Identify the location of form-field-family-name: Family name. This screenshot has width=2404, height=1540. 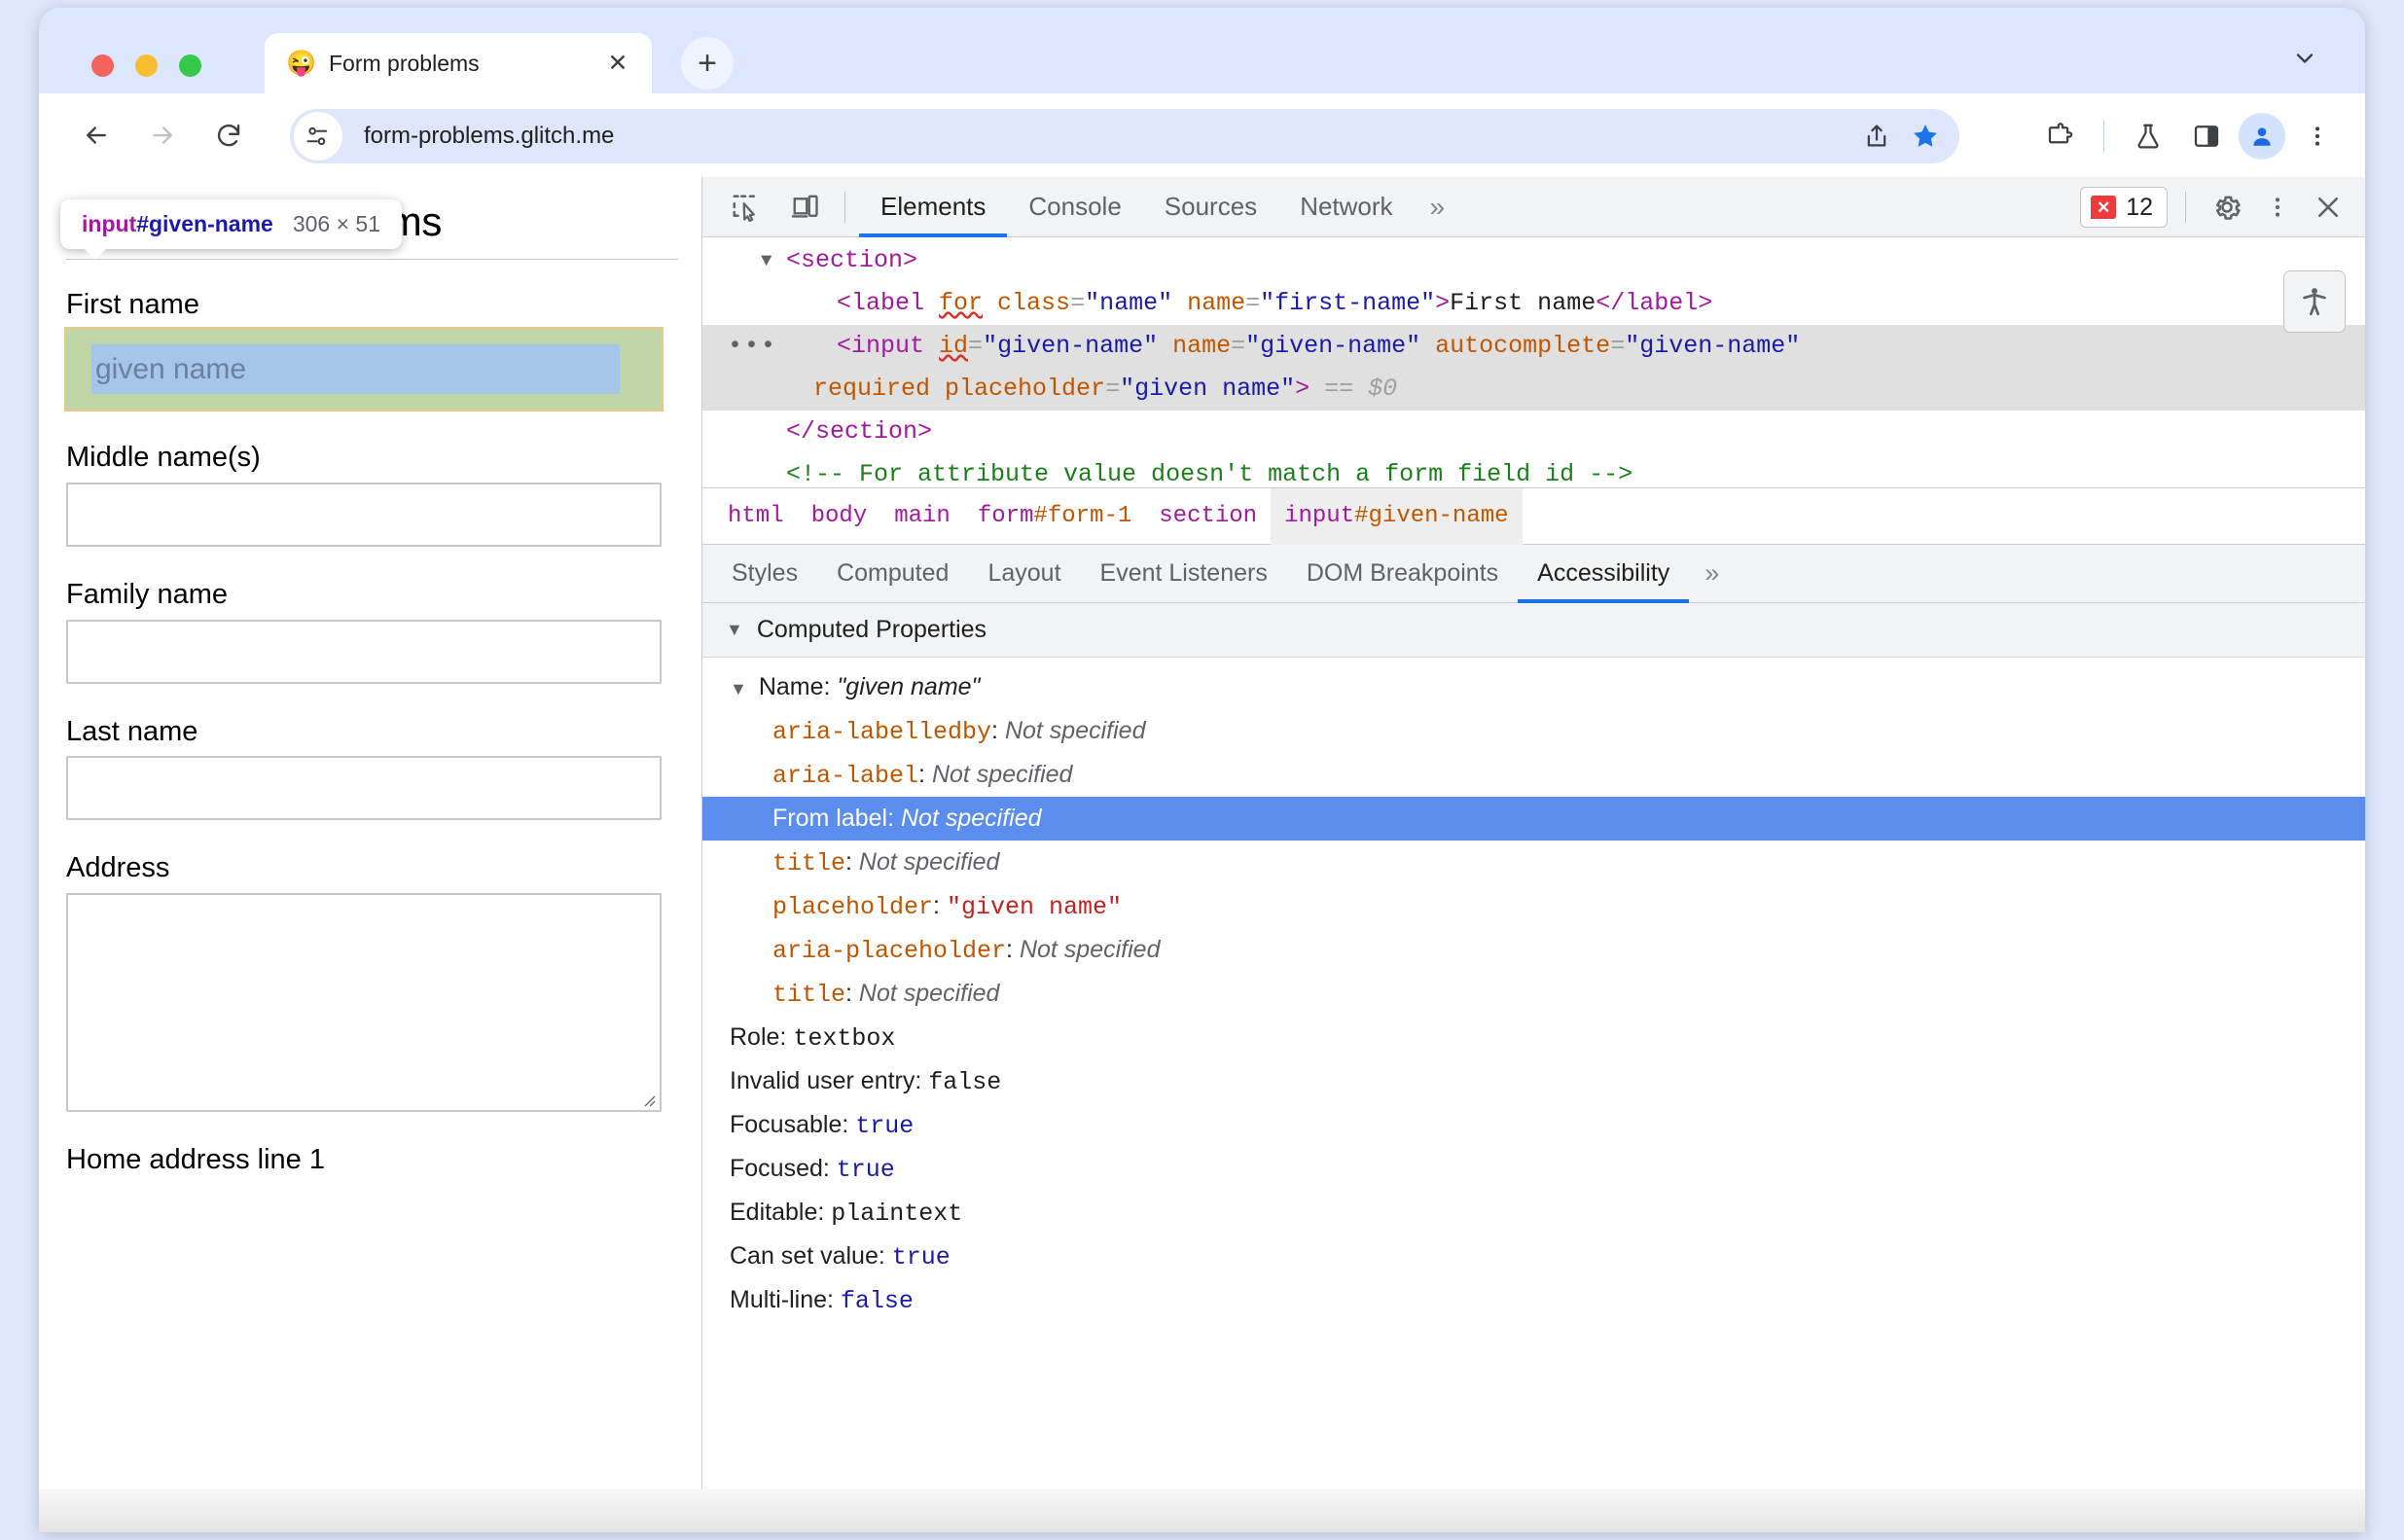
(372, 631).